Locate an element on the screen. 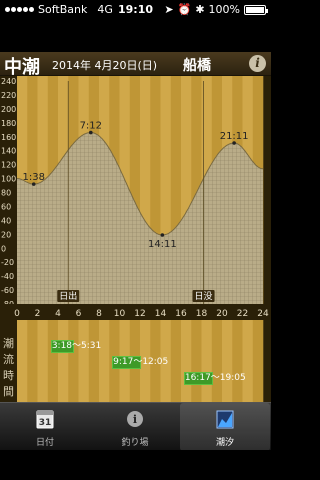 This screenshot has width=320, height=480. tab-tide: 潮汐 is located at coordinates (225, 427).